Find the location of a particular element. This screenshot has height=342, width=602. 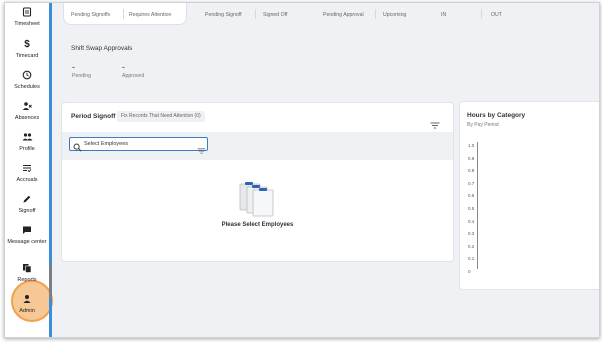

pending-value: - is located at coordinates (73, 67).